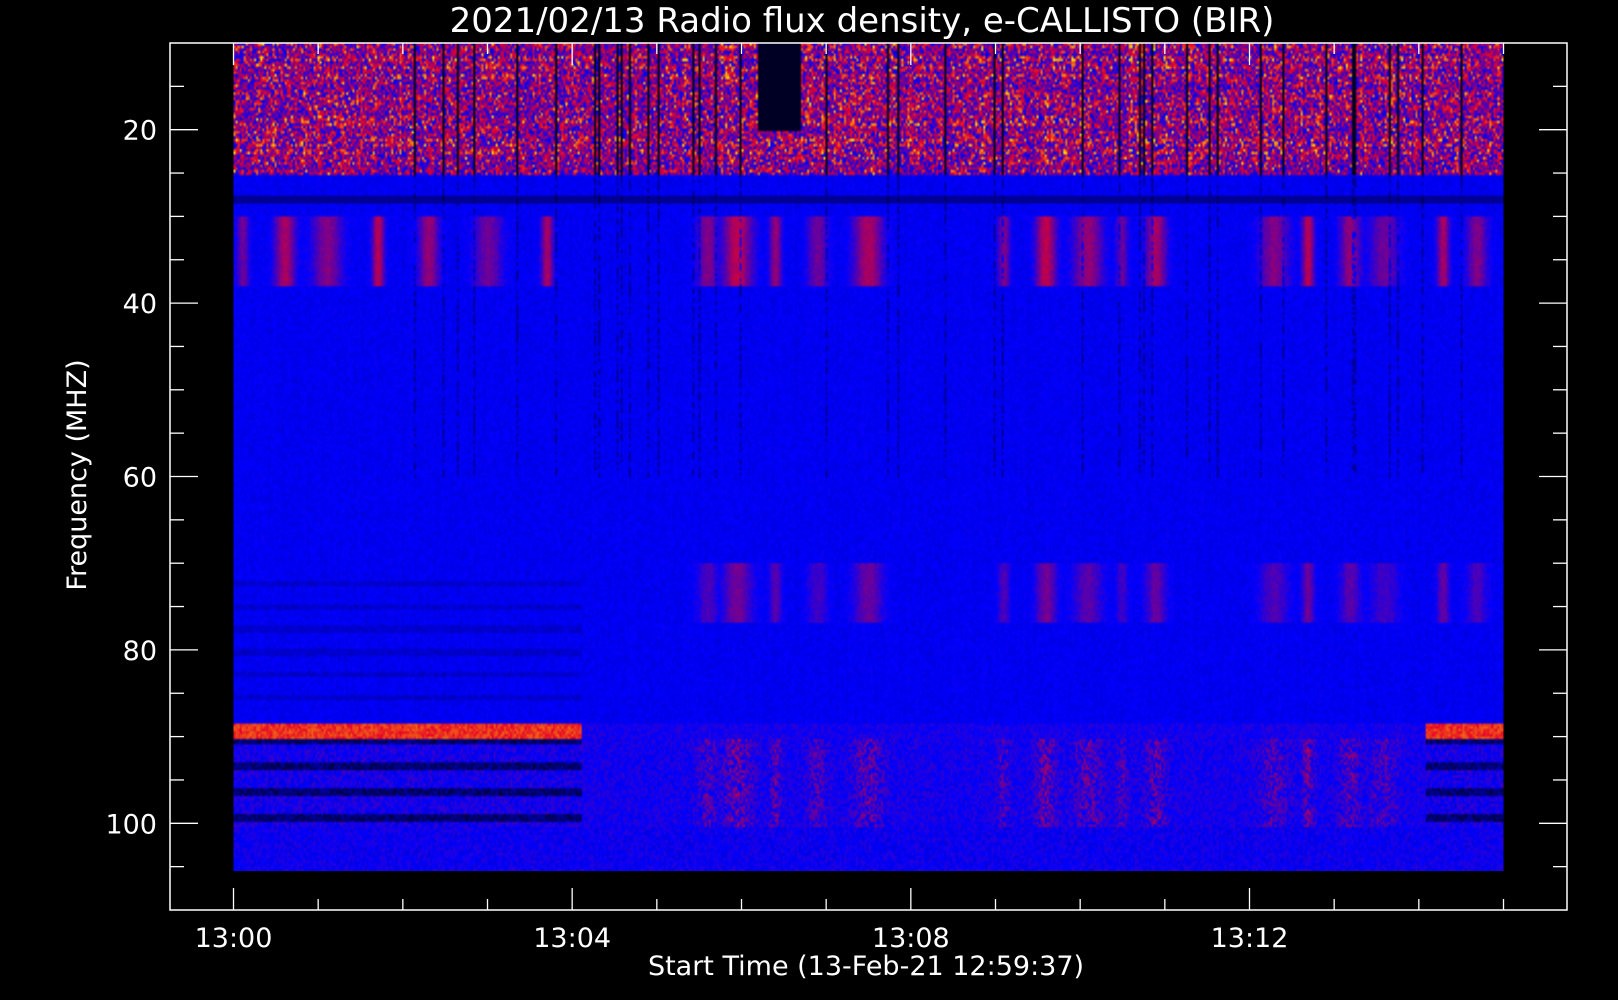  Describe the element at coordinates (234, 938) in the screenshot. I see `x-tick-label: 13:00` at that location.